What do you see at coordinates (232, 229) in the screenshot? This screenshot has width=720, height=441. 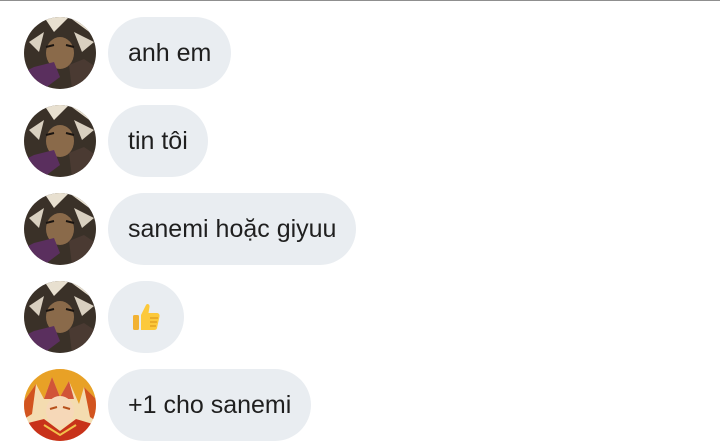 I see `message-bubble: sanemi hoặc giyuu` at bounding box center [232, 229].